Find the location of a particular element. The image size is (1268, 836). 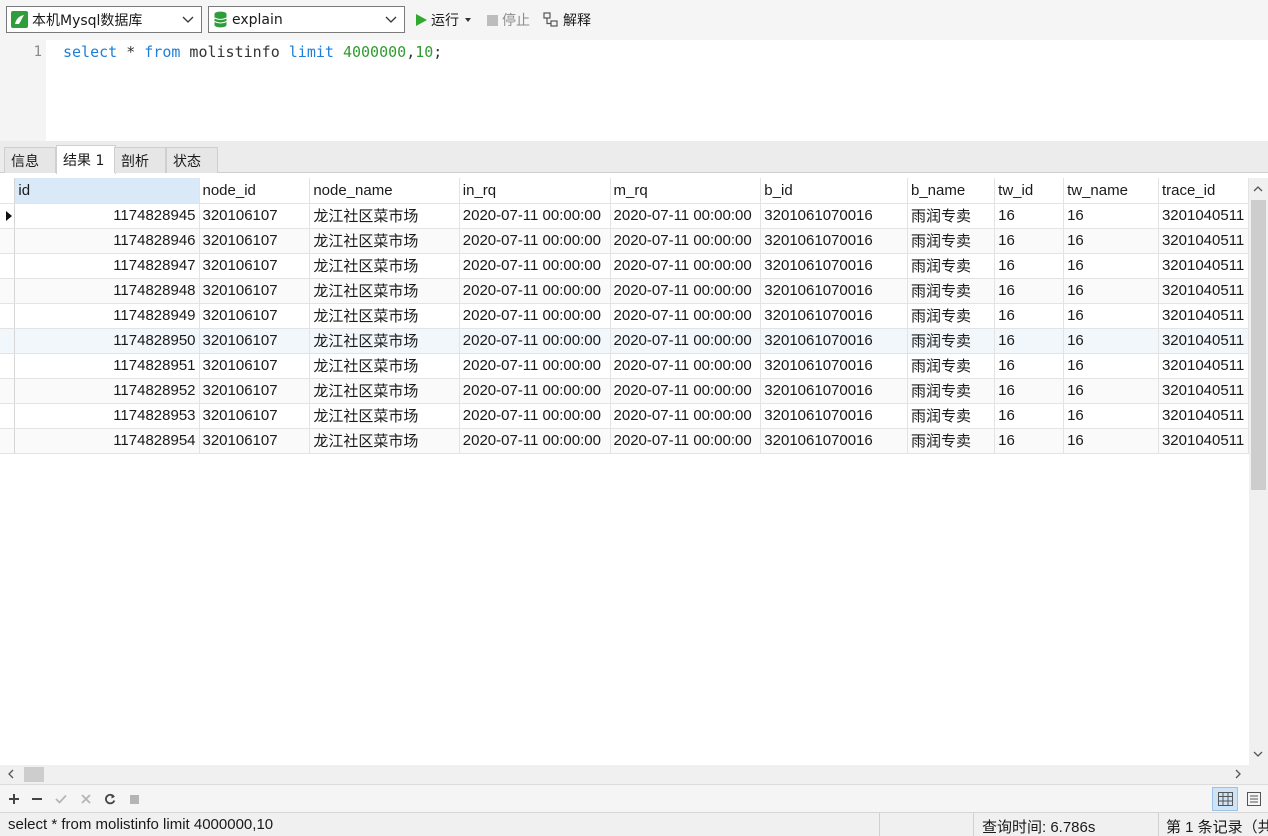

column-header-id: id is located at coordinates (107, 191).